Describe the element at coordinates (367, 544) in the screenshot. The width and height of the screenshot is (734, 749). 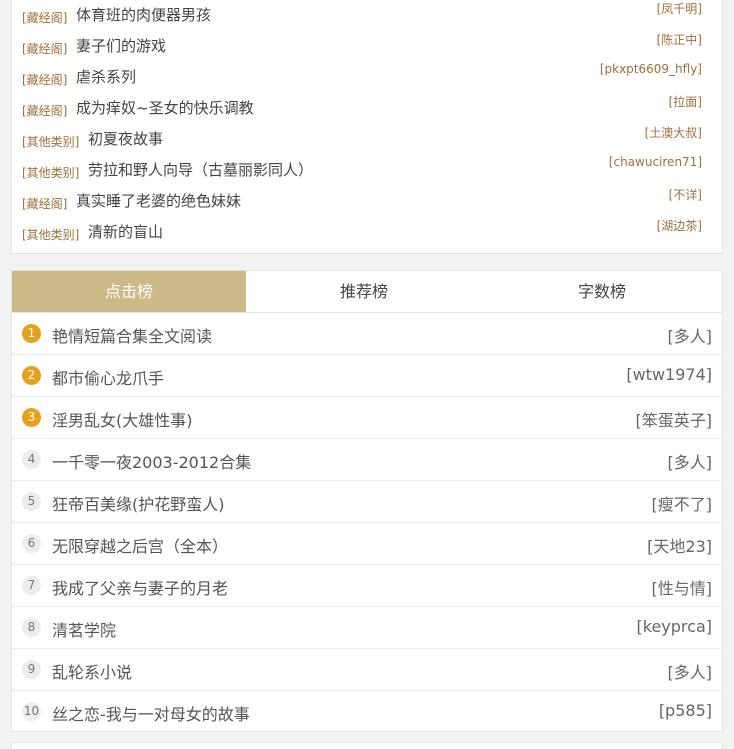
I see `table-row: 6 无限穿越之后宫（全本） [天地23]` at that location.